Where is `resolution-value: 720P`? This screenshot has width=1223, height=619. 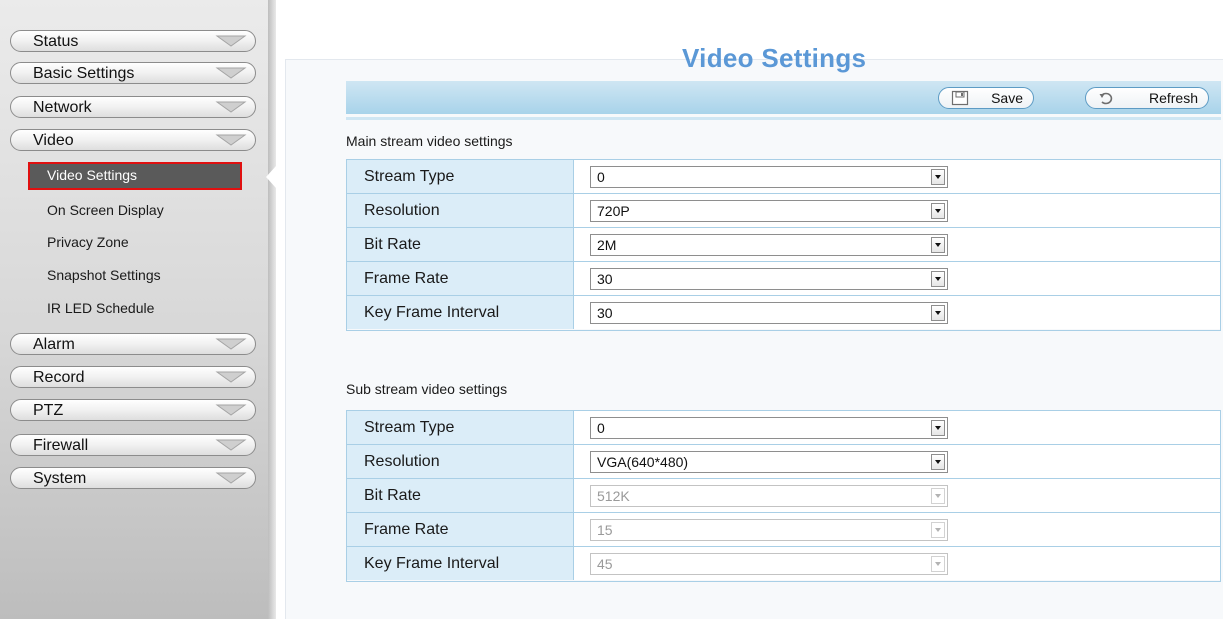
resolution-value: 720P is located at coordinates (613, 211).